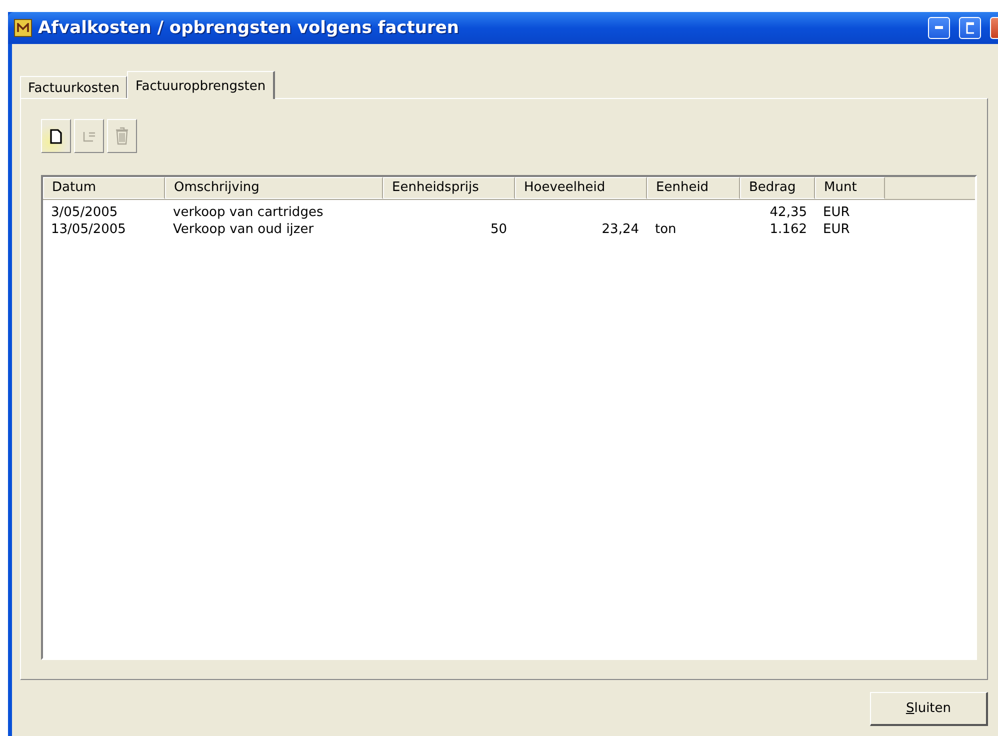  Describe the element at coordinates (84, 212) in the screenshot. I see `table-cell: 3/05/2005` at that location.